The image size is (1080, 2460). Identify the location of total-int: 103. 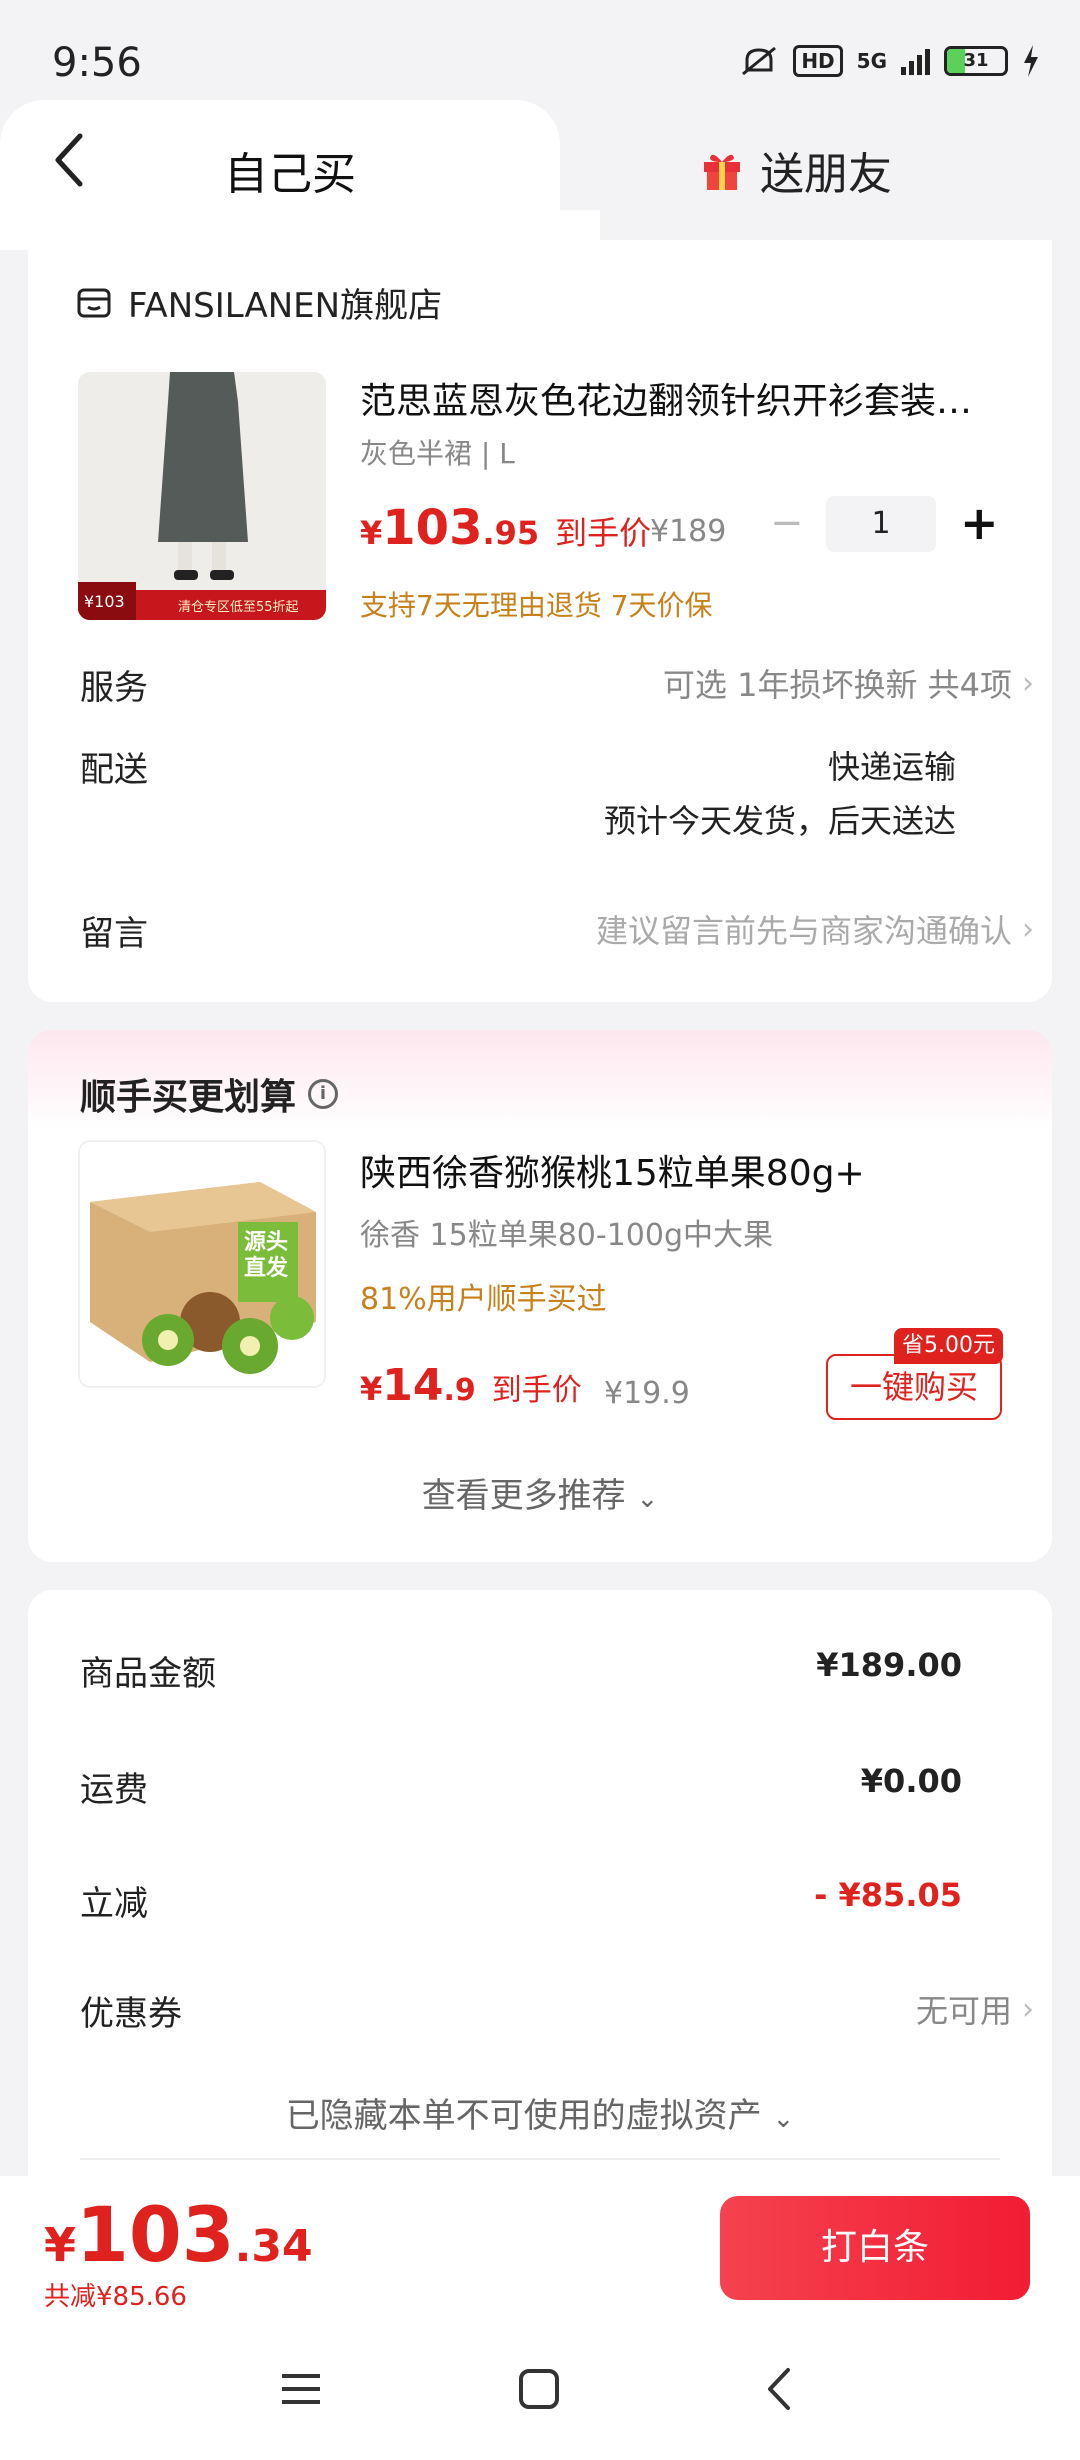
(155, 2234).